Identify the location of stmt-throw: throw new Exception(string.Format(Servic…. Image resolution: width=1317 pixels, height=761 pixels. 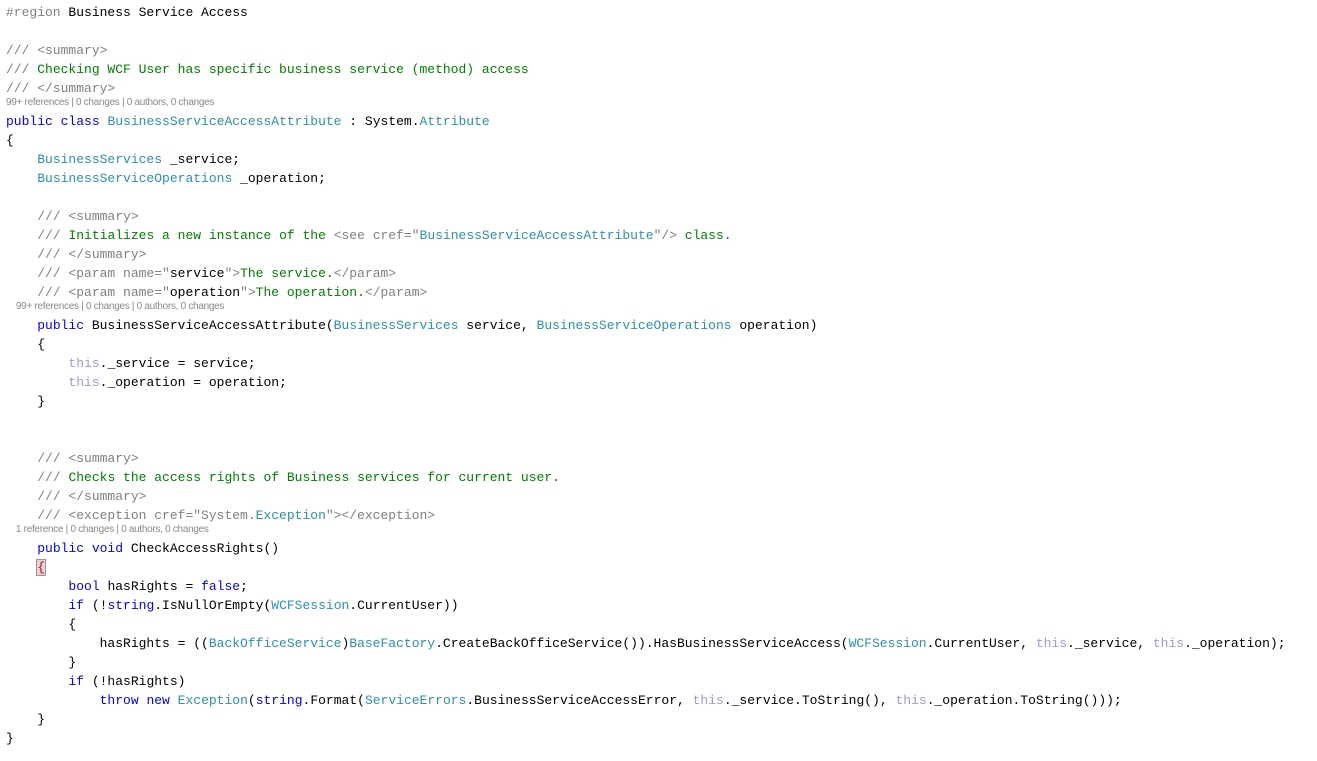
(646, 700).